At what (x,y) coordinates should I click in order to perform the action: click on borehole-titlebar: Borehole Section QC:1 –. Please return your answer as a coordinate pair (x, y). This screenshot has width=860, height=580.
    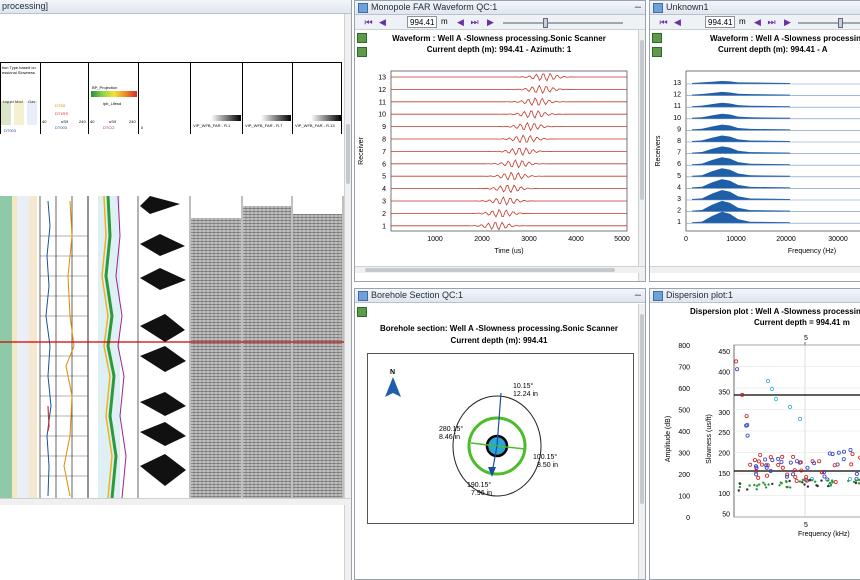
    Looking at the image, I should click on (500, 296).